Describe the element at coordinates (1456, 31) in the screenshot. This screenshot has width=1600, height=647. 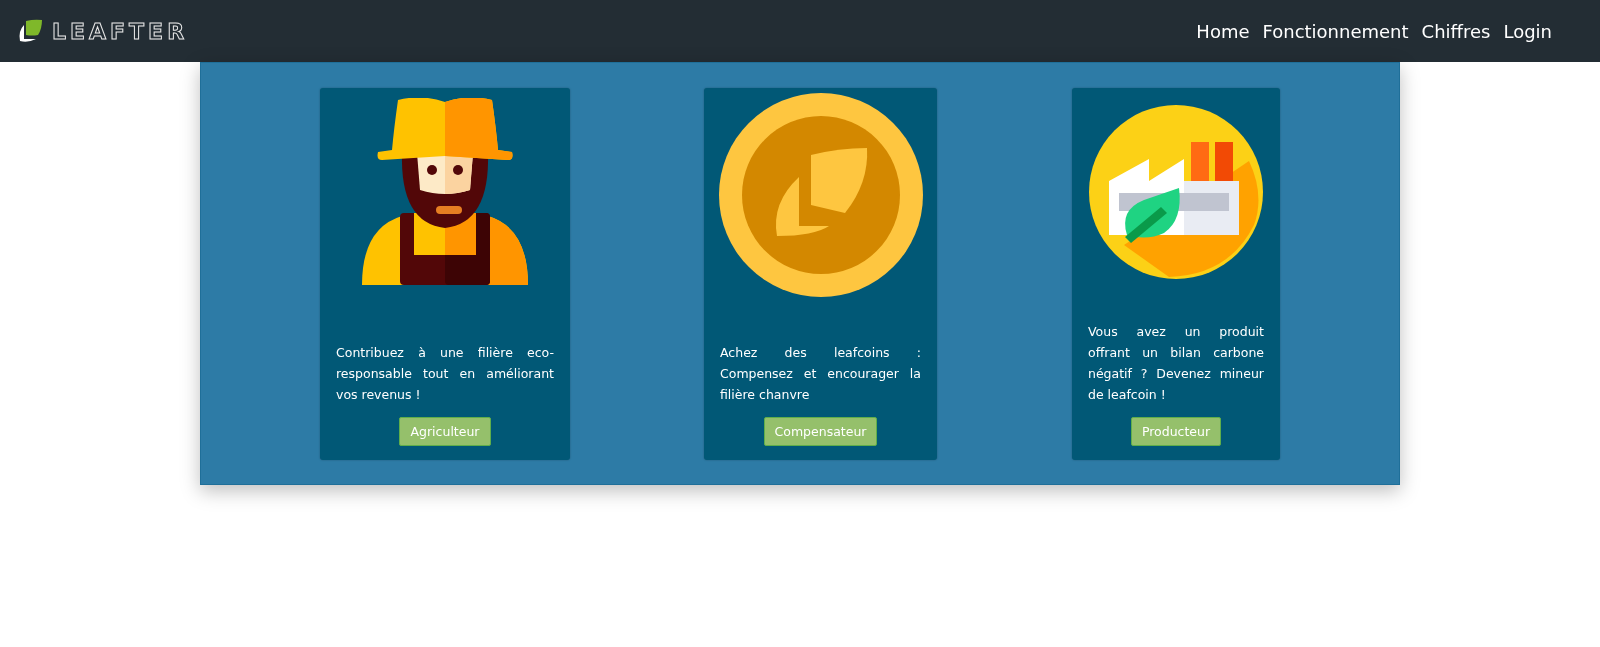
I see `nav-link: Chiffres` at that location.